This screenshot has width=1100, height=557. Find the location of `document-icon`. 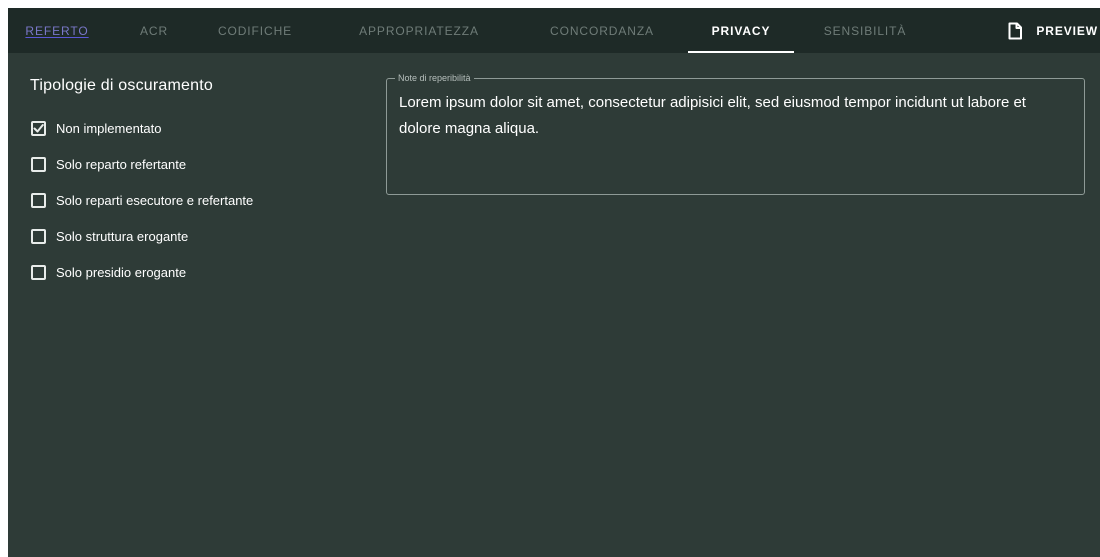

document-icon is located at coordinates (1015, 31).